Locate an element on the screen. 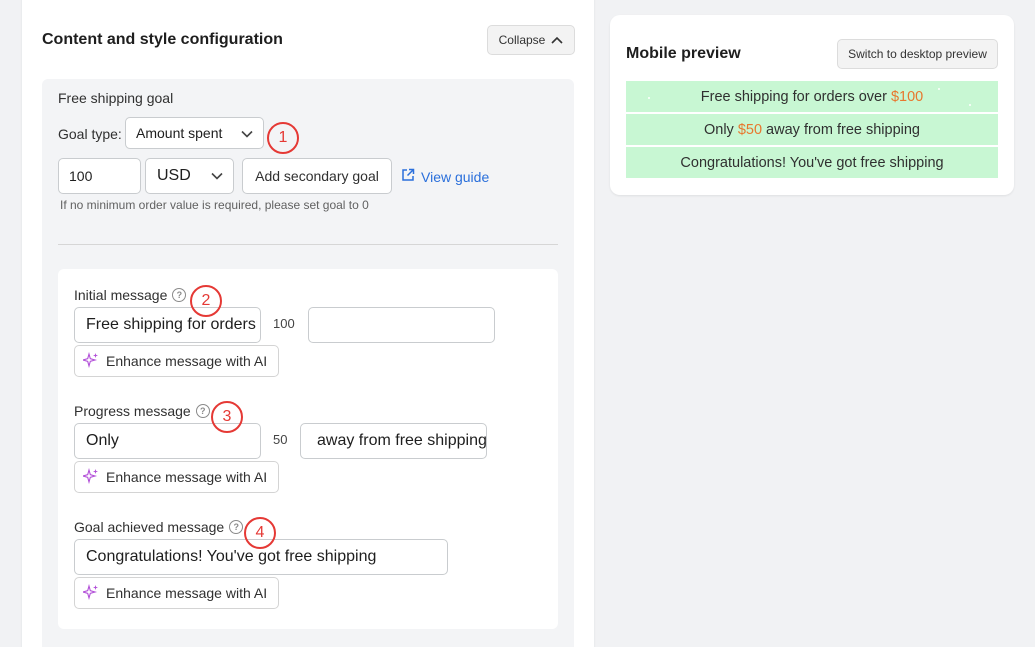  initial-message-suffix-input is located at coordinates (401, 325).